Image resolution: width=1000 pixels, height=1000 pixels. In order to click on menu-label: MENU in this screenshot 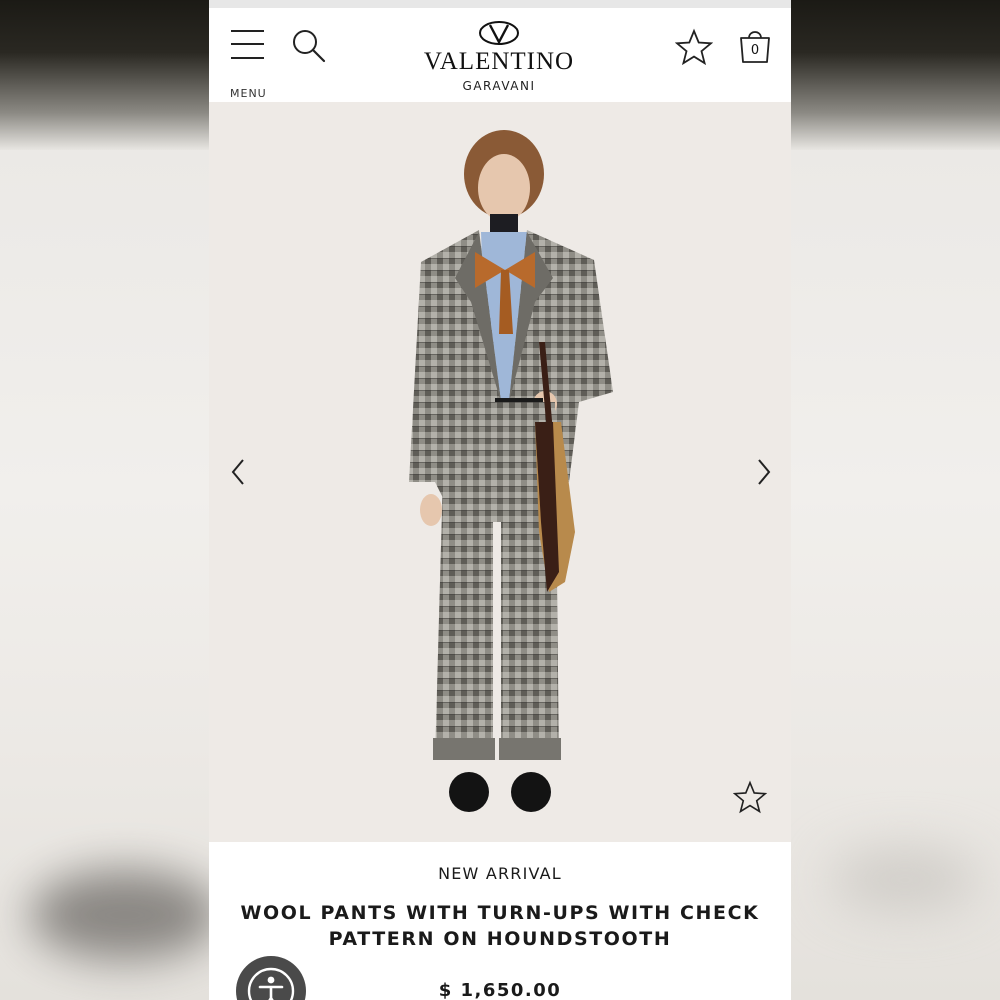, I will do `click(248, 93)`.